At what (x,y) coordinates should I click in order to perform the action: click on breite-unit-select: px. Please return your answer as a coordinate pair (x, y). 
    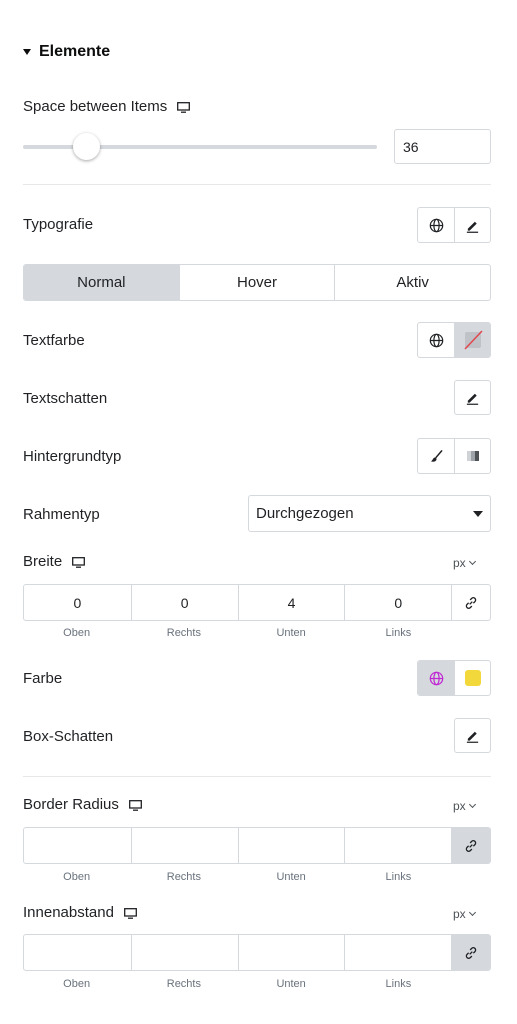
    Looking at the image, I should click on (464, 563).